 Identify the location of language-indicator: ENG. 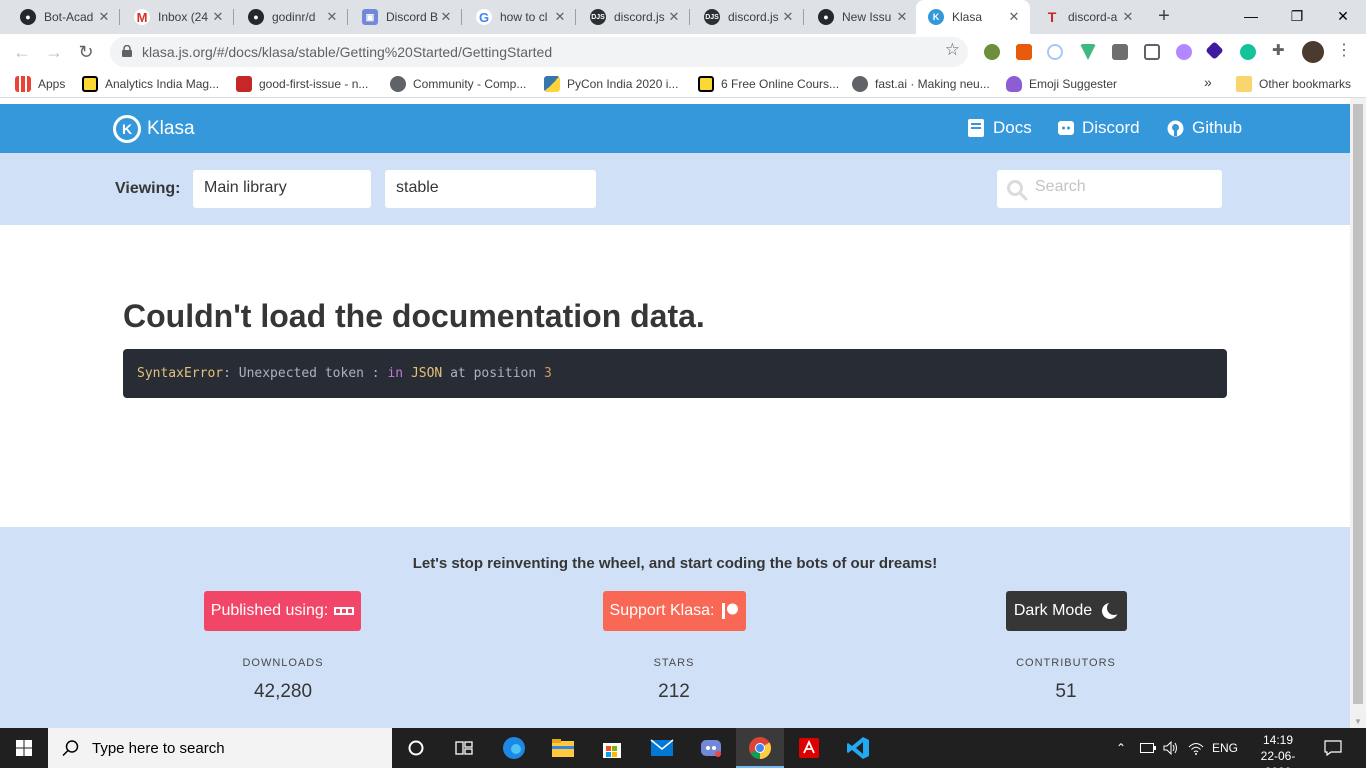
(1225, 748).